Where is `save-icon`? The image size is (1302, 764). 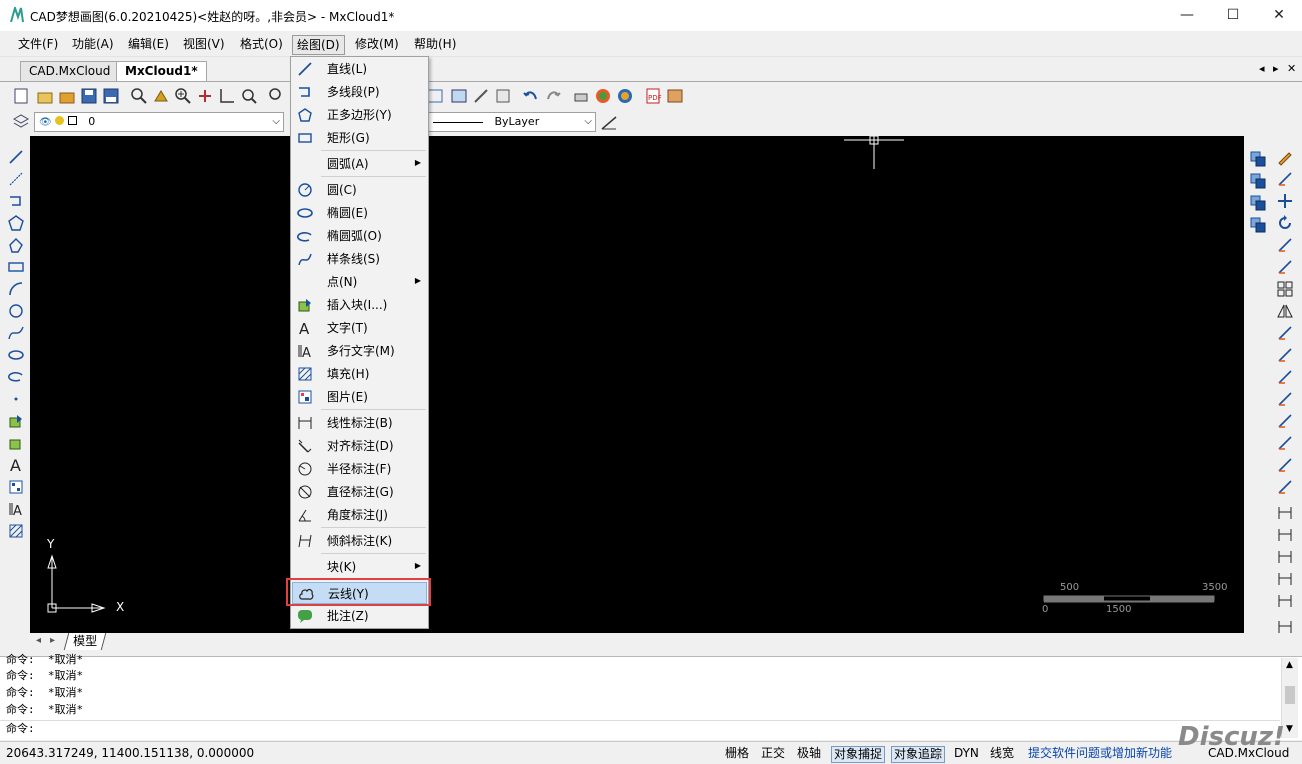
save-icon is located at coordinates (89, 96).